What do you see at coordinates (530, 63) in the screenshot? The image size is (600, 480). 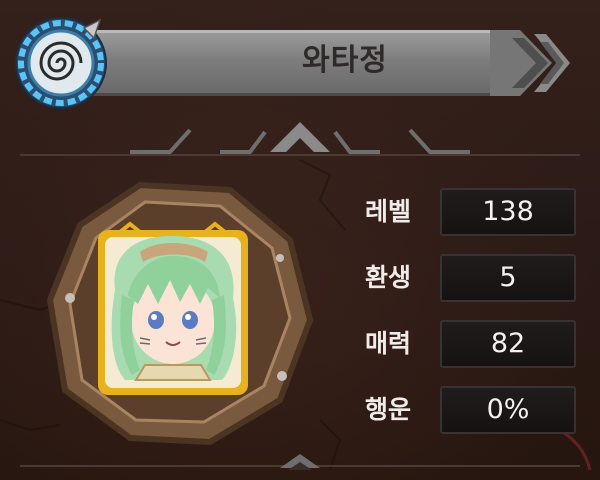 I see `chevron-right-icon` at bounding box center [530, 63].